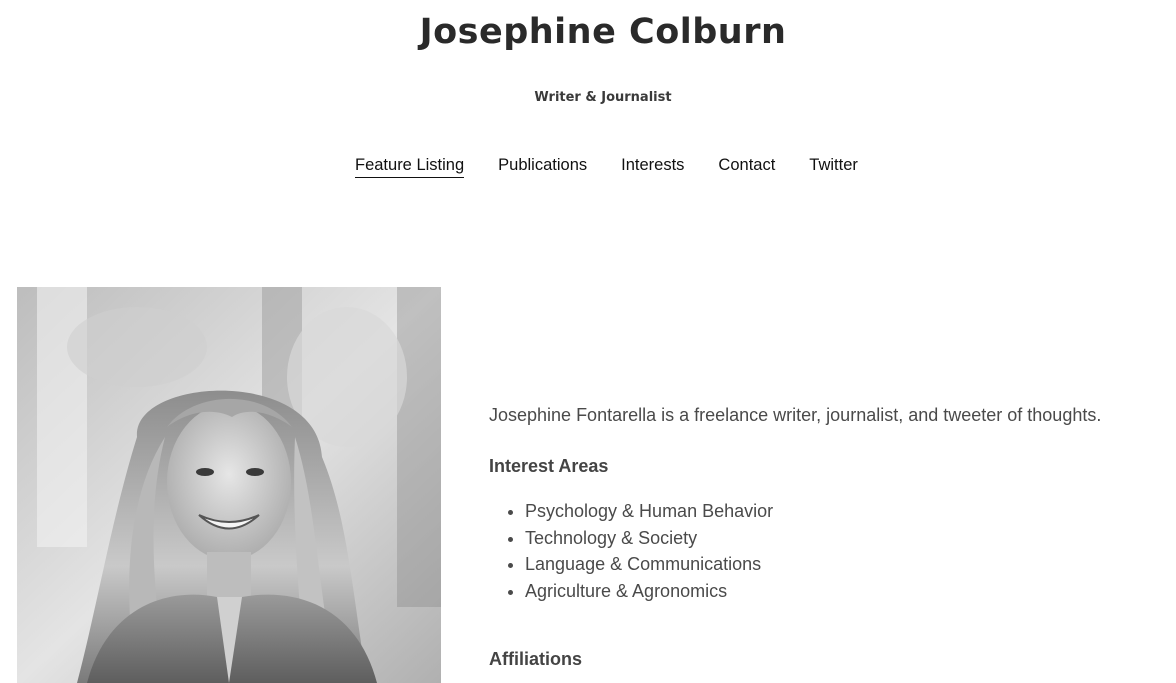  I want to click on nav-link-contact: Contact, so click(746, 167).